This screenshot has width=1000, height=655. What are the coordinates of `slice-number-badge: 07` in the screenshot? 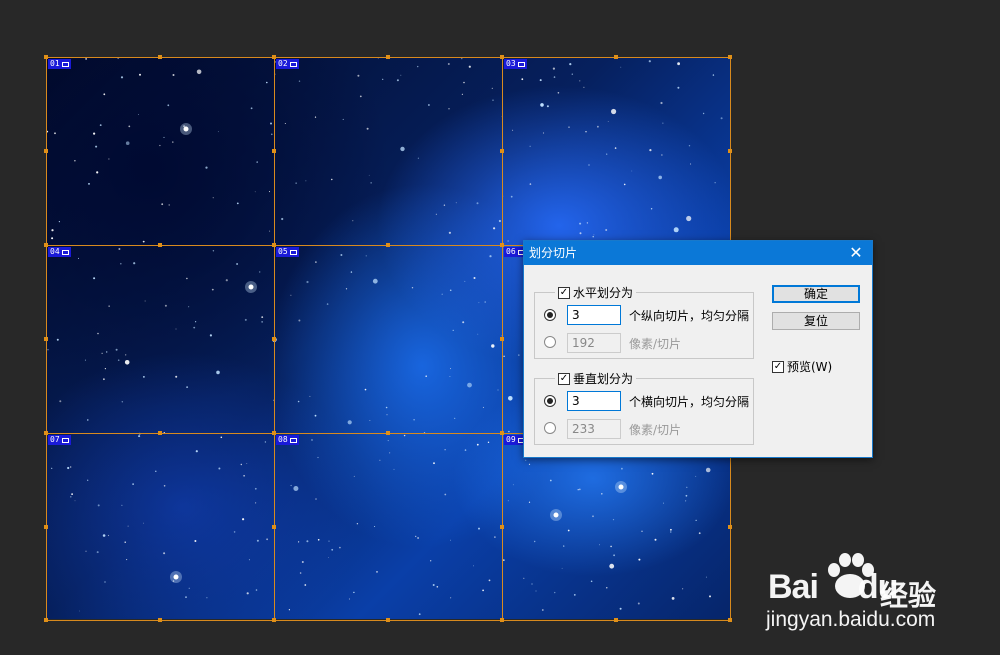 It's located at (59, 440).